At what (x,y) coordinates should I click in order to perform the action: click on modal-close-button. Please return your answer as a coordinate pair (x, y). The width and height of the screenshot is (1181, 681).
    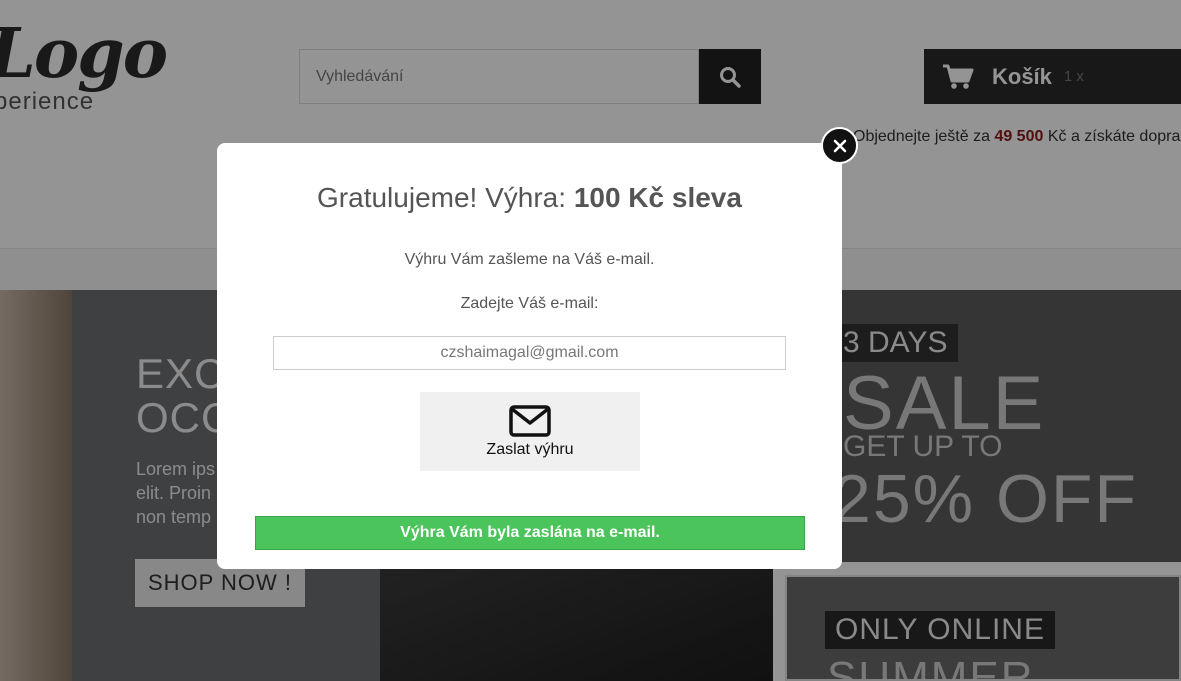
    Looking at the image, I should click on (839, 145).